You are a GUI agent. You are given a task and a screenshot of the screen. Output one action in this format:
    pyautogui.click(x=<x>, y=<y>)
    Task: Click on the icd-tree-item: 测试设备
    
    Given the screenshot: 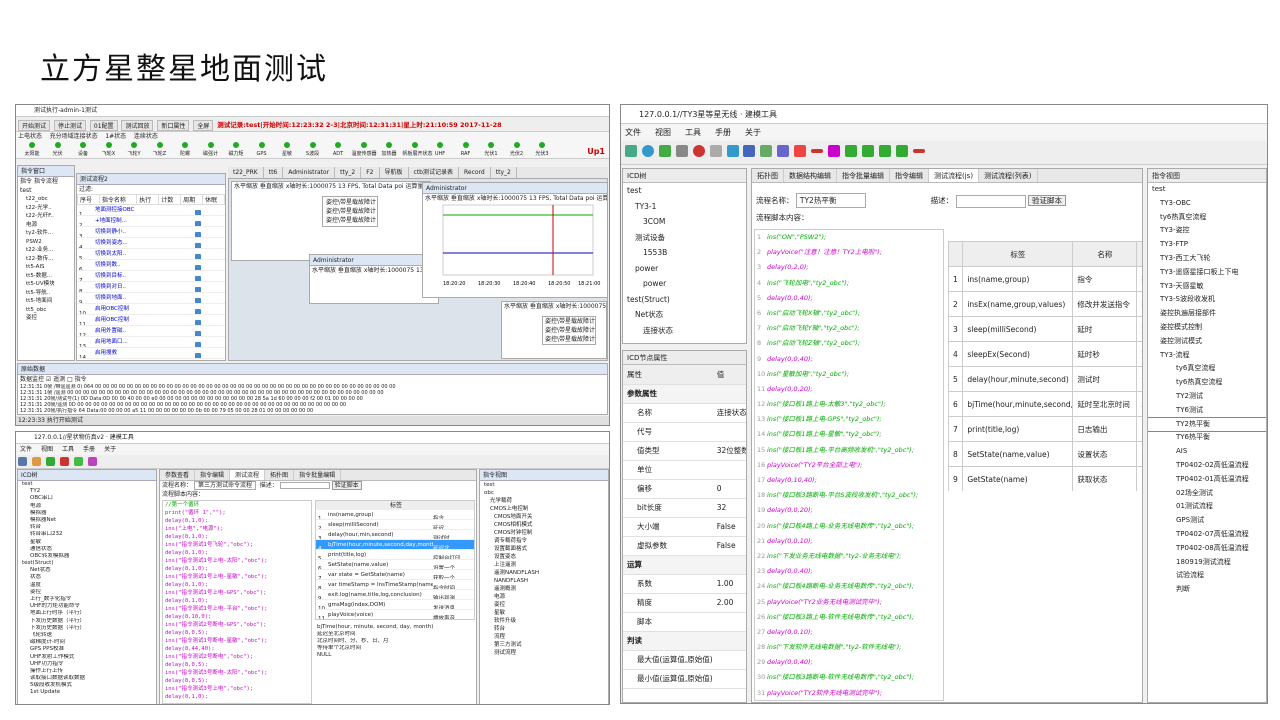 What is the action you would take?
    pyautogui.click(x=684, y=238)
    